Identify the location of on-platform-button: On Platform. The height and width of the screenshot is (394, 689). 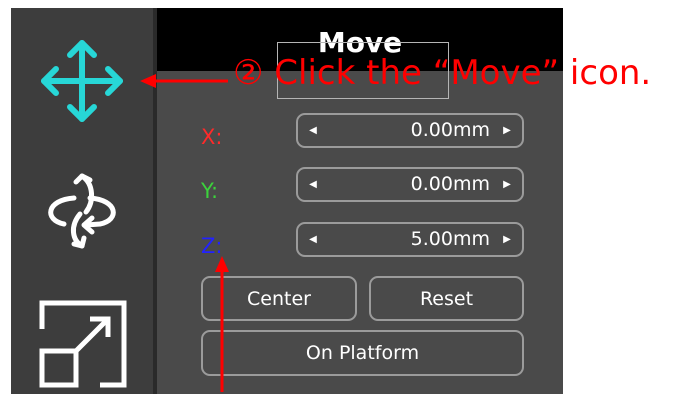
(362, 353).